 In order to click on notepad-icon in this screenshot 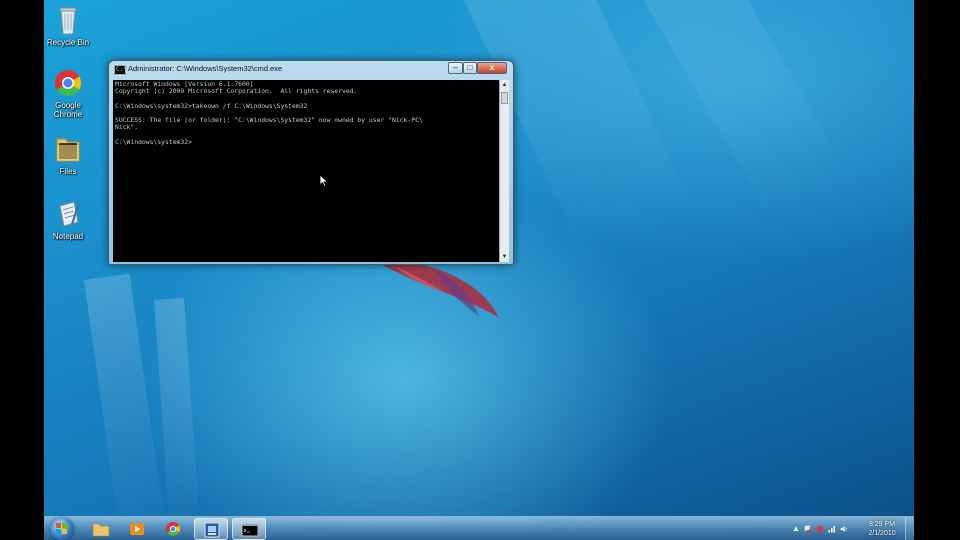, I will do `click(68, 214)`.